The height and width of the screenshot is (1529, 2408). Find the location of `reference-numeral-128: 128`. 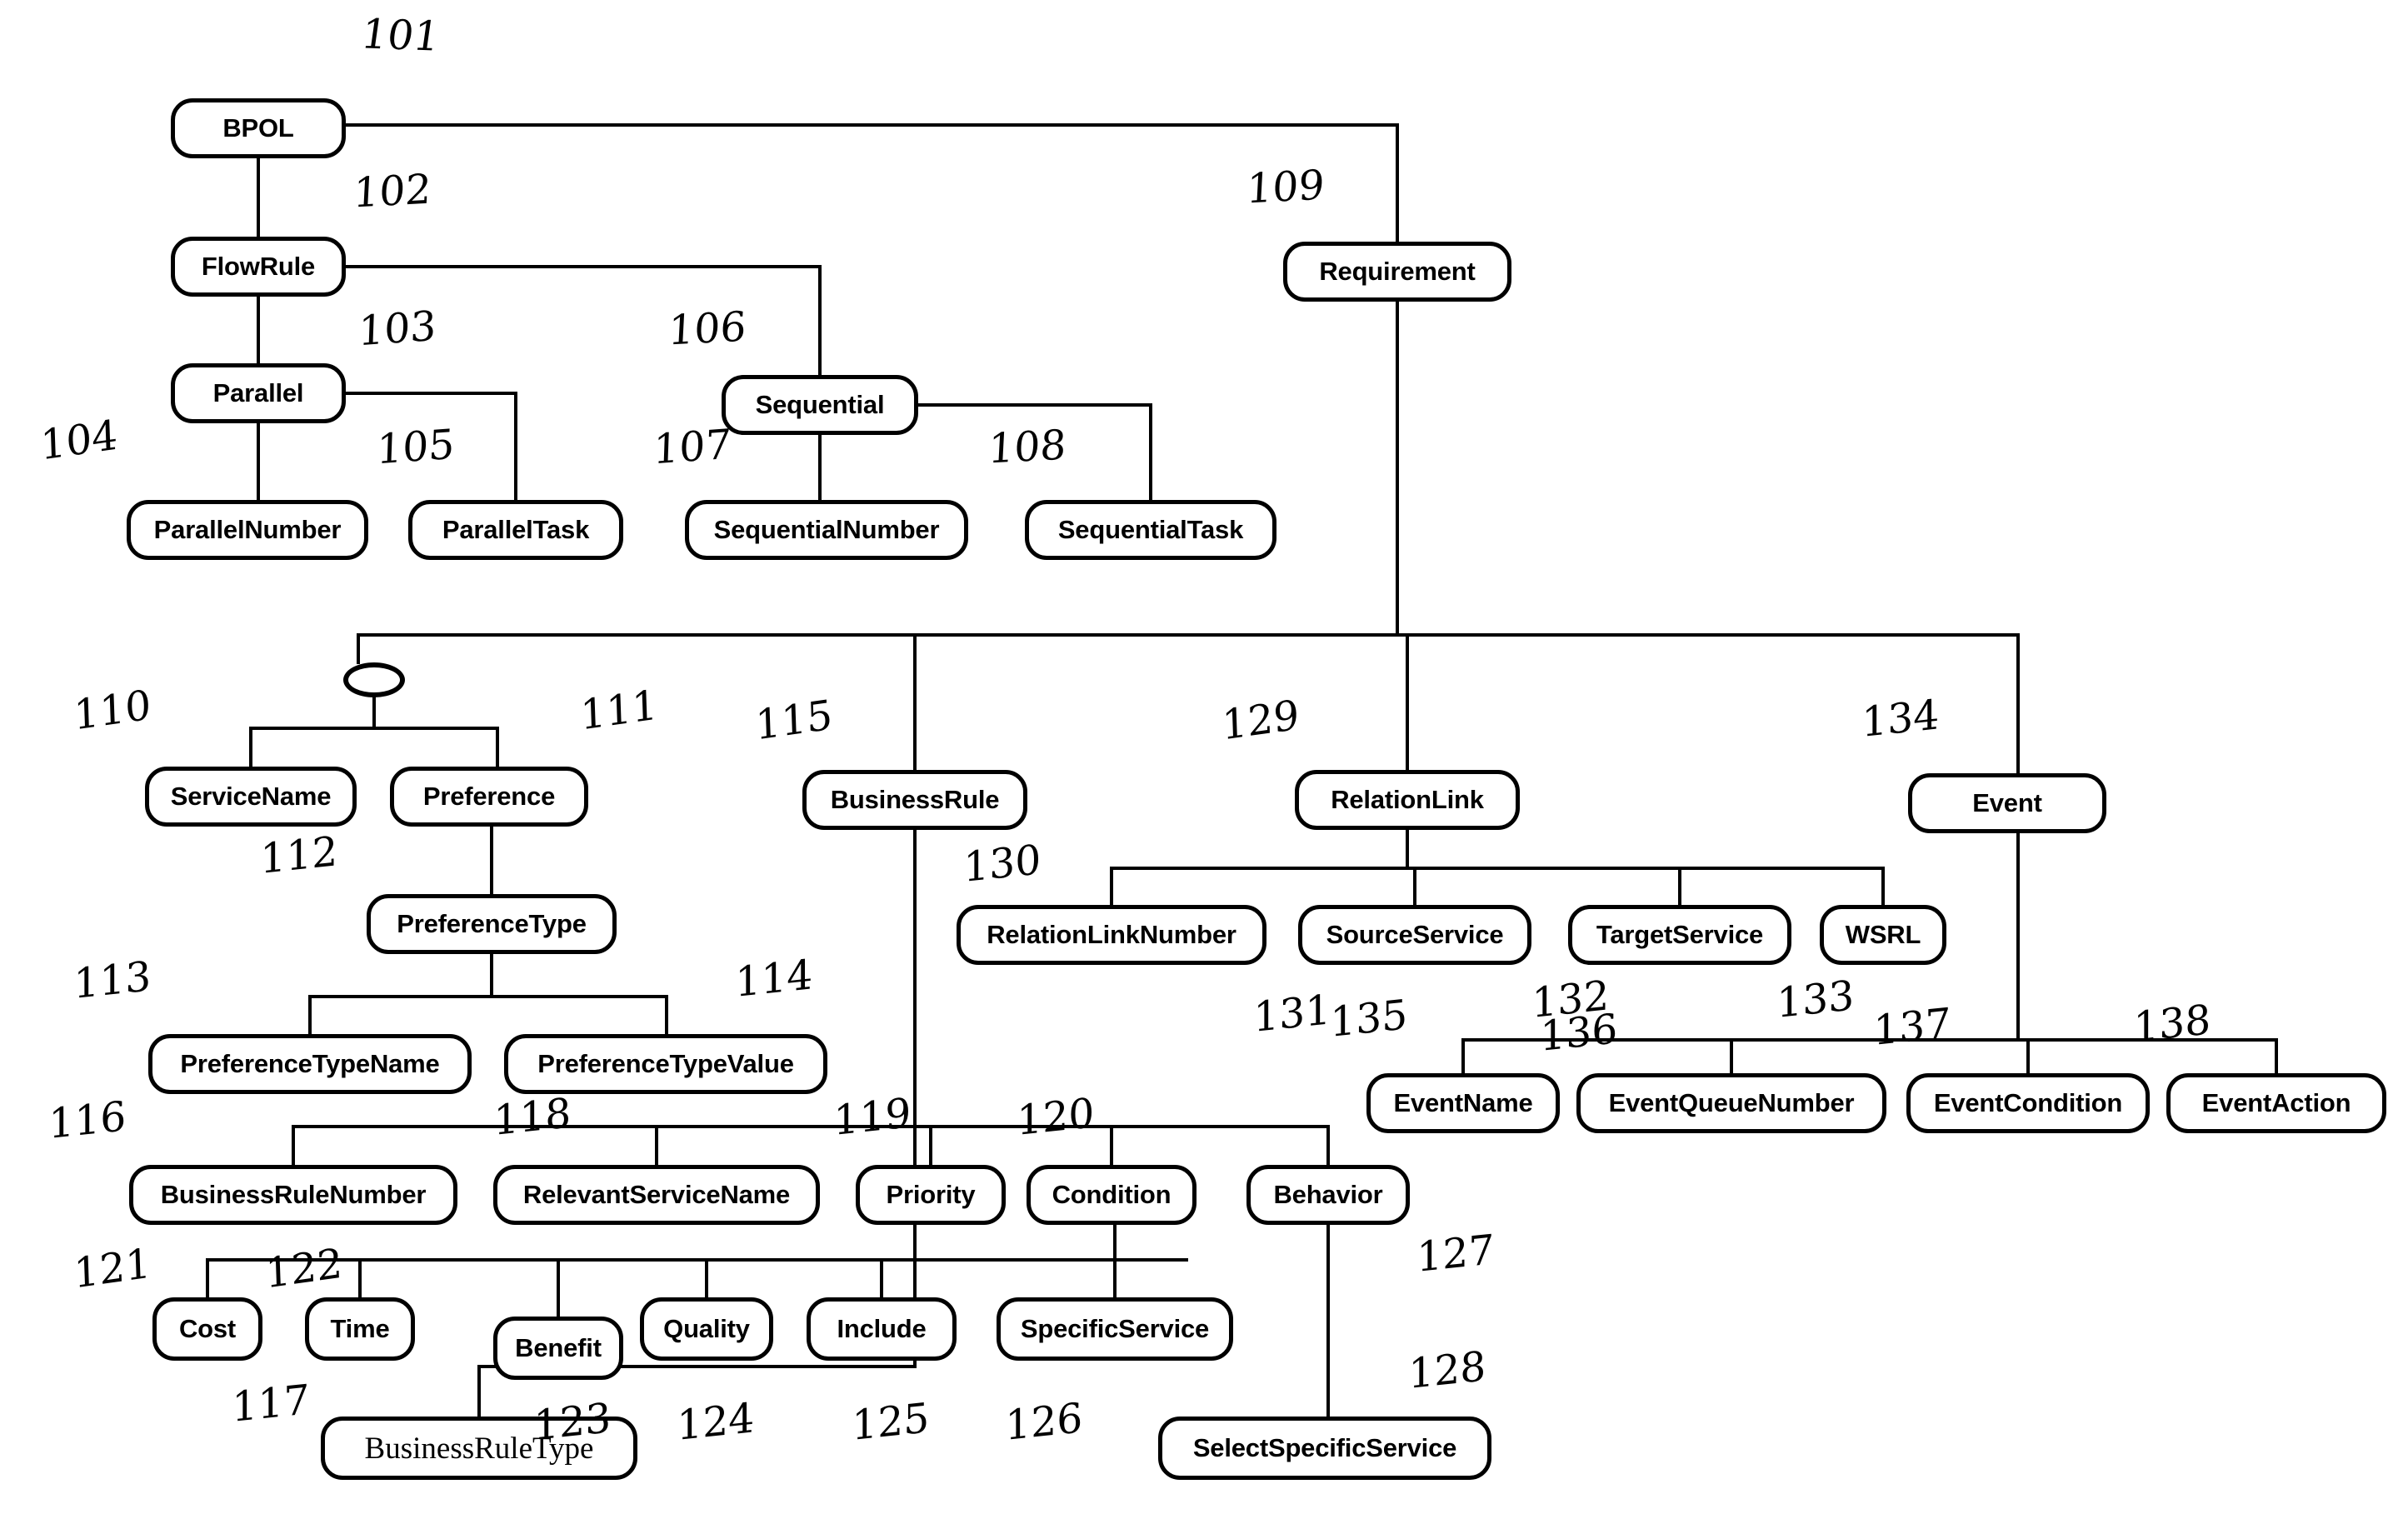

reference-numeral-128: 128 is located at coordinates (1447, 1370).